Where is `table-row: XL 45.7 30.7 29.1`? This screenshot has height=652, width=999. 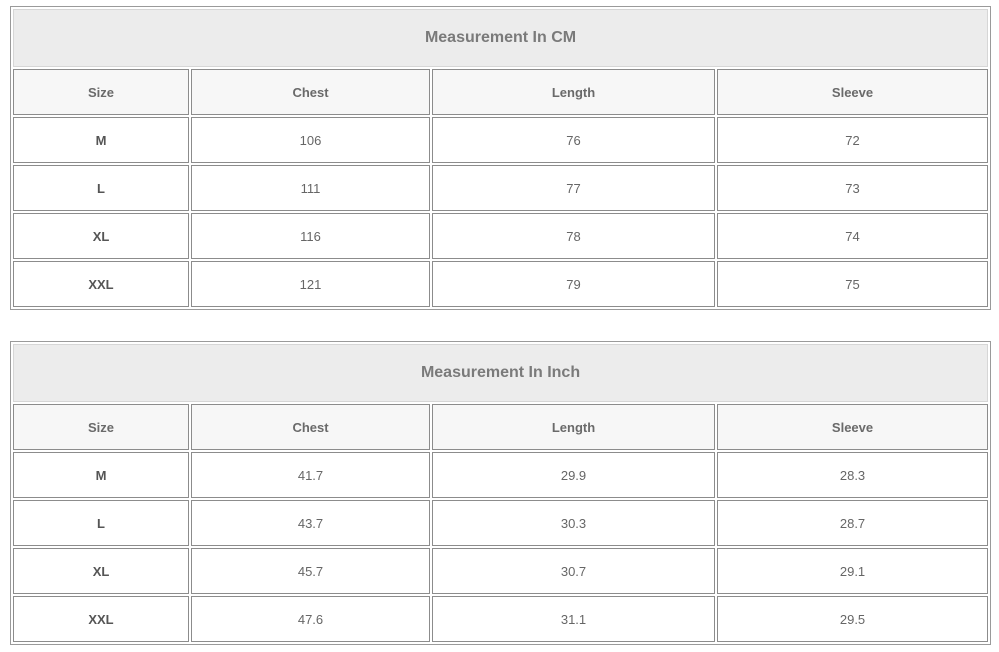 table-row: XL 45.7 30.7 29.1 is located at coordinates (501, 571).